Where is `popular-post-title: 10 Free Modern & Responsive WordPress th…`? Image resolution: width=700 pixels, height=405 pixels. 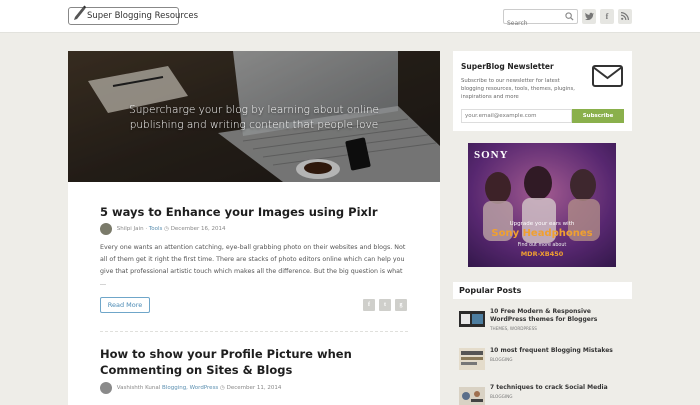
popular-post-title: 10 Free Modern & Responsive WordPress th… is located at coordinates (559, 316).